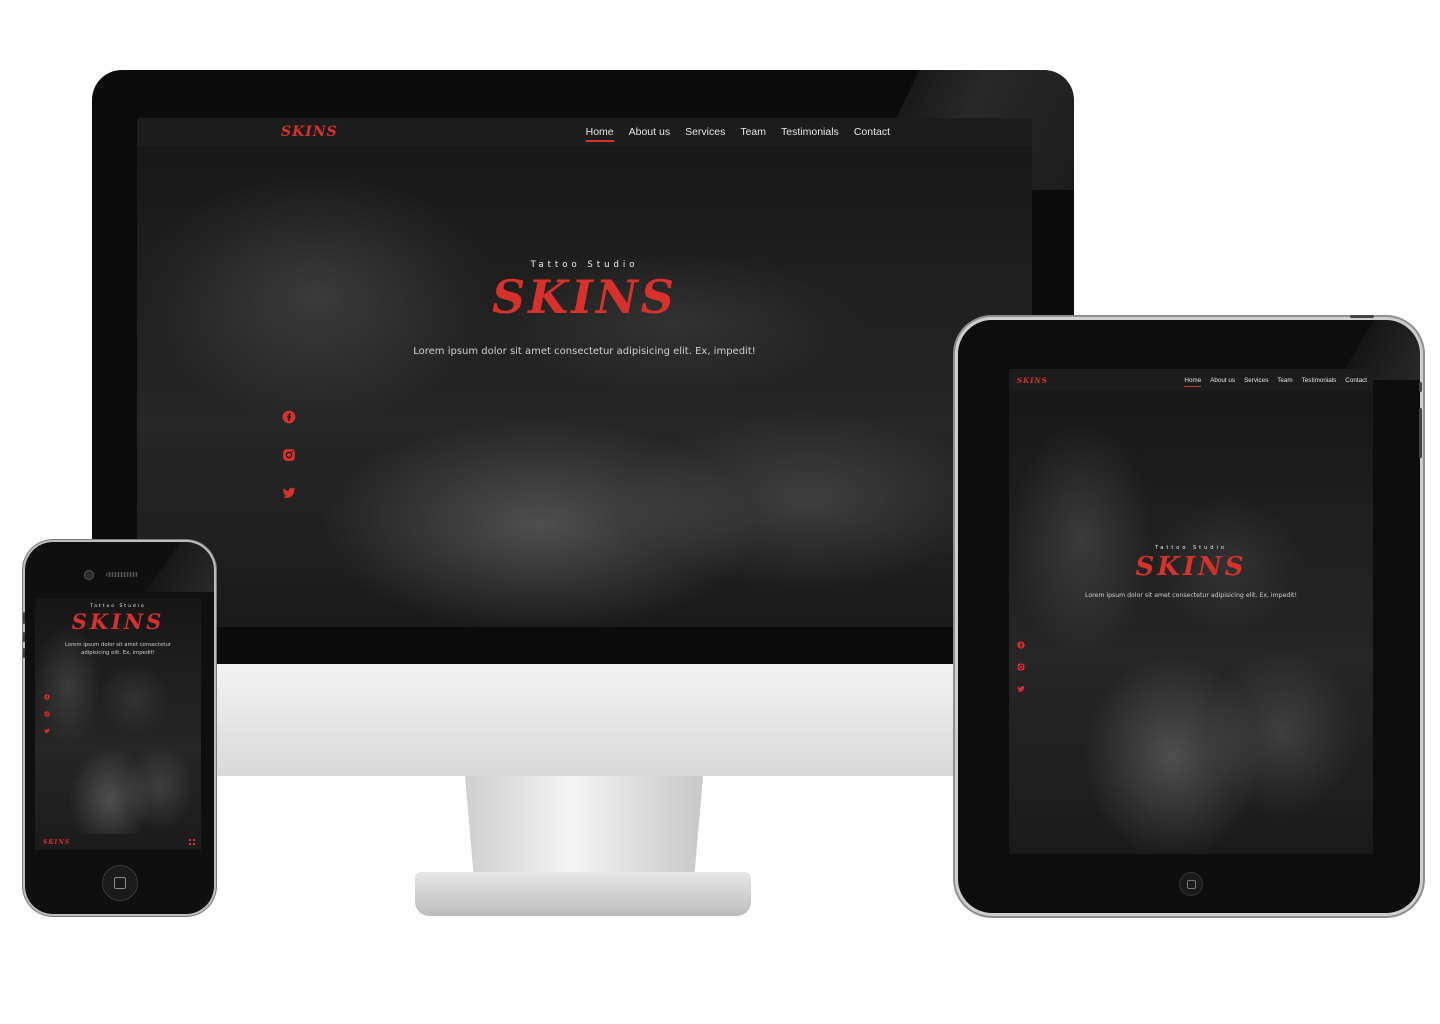  What do you see at coordinates (583, 720) in the screenshot?
I see `monitor-chin` at bounding box center [583, 720].